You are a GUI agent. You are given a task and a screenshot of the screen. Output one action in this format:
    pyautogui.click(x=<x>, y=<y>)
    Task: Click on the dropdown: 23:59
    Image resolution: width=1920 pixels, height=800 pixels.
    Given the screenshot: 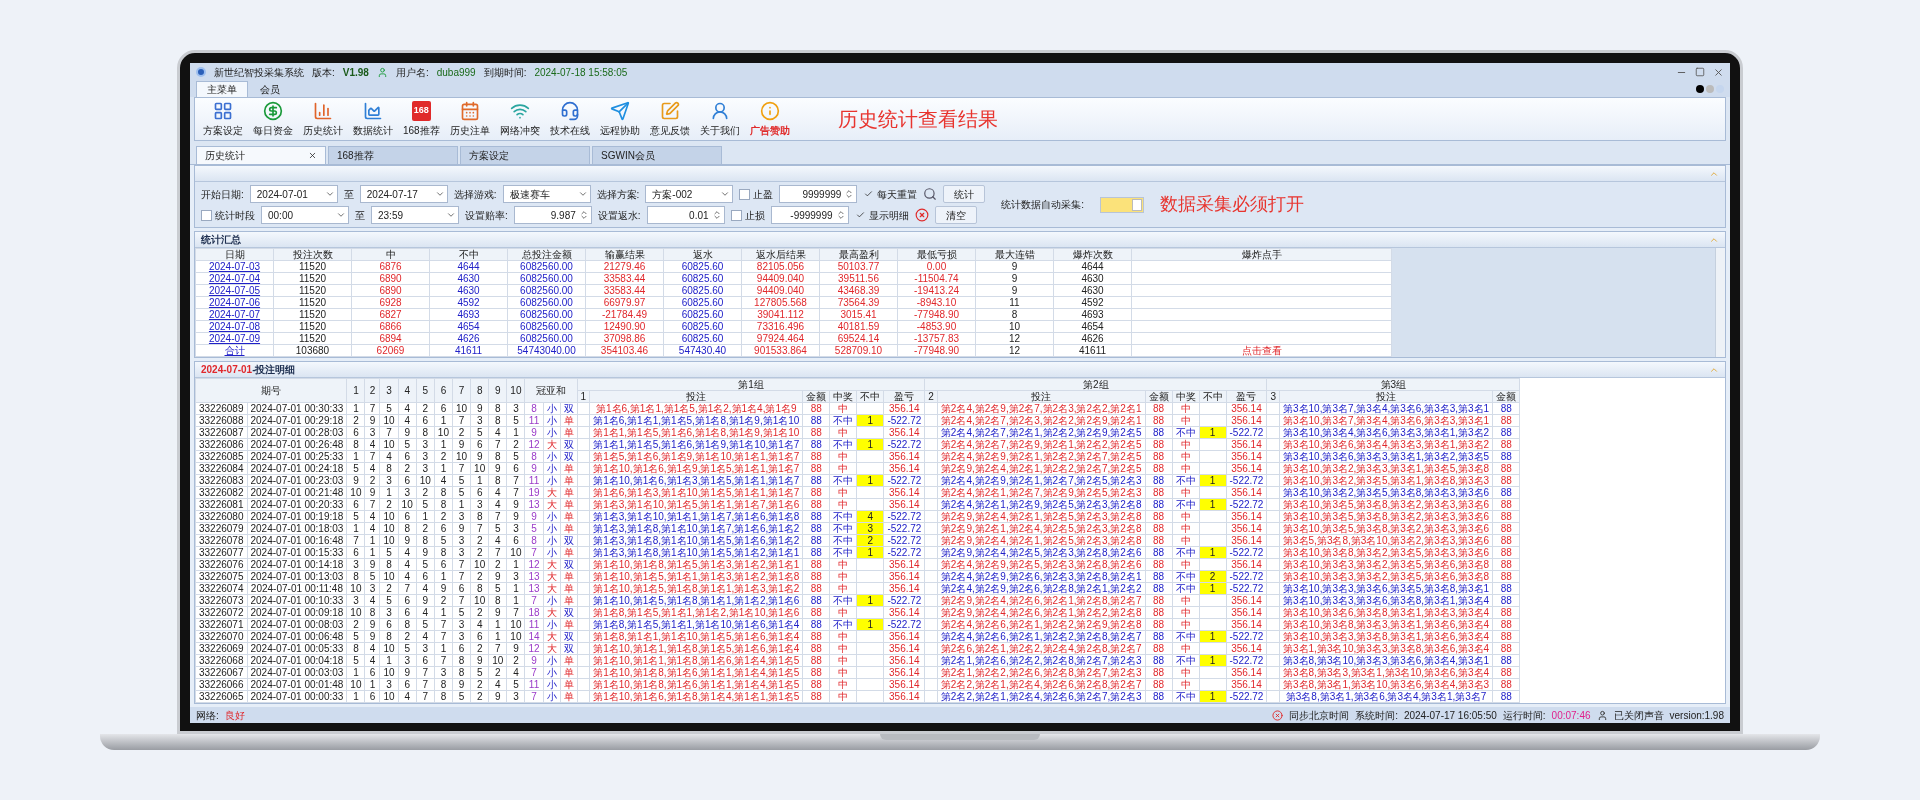 What is the action you would take?
    pyautogui.click(x=415, y=215)
    